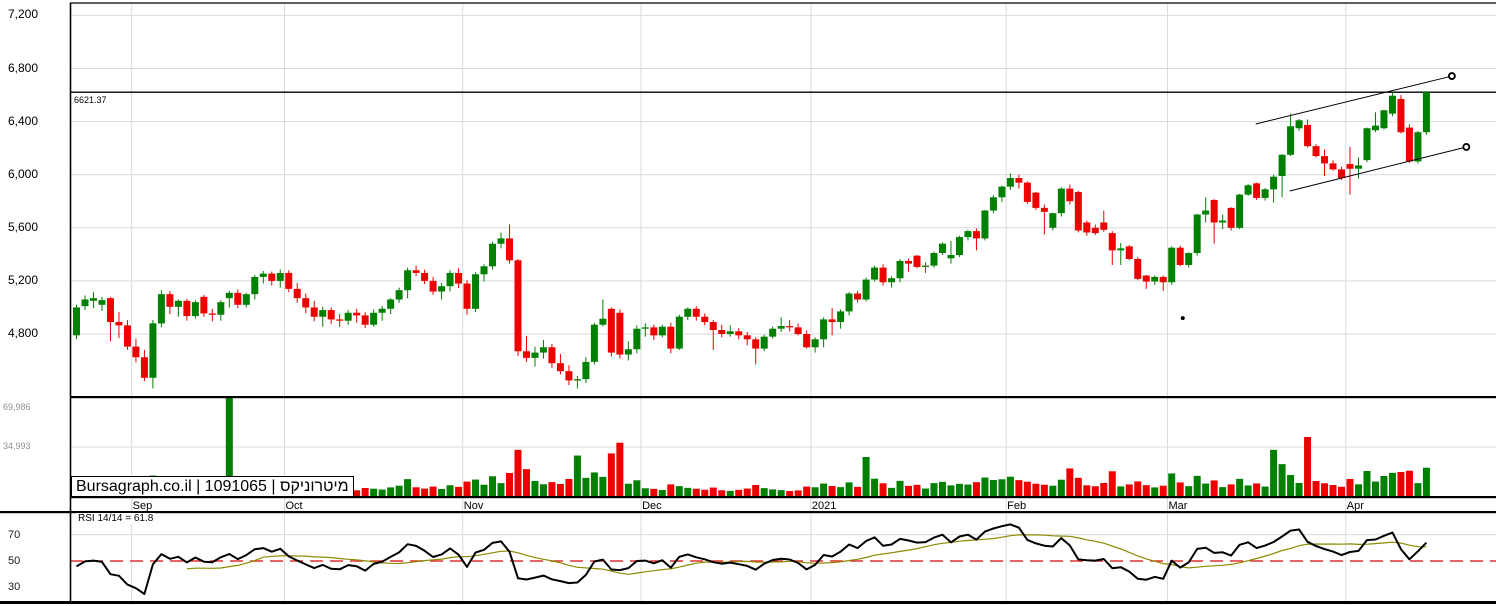  Describe the element at coordinates (1178, 506) in the screenshot. I see `month-label: Mar` at that location.